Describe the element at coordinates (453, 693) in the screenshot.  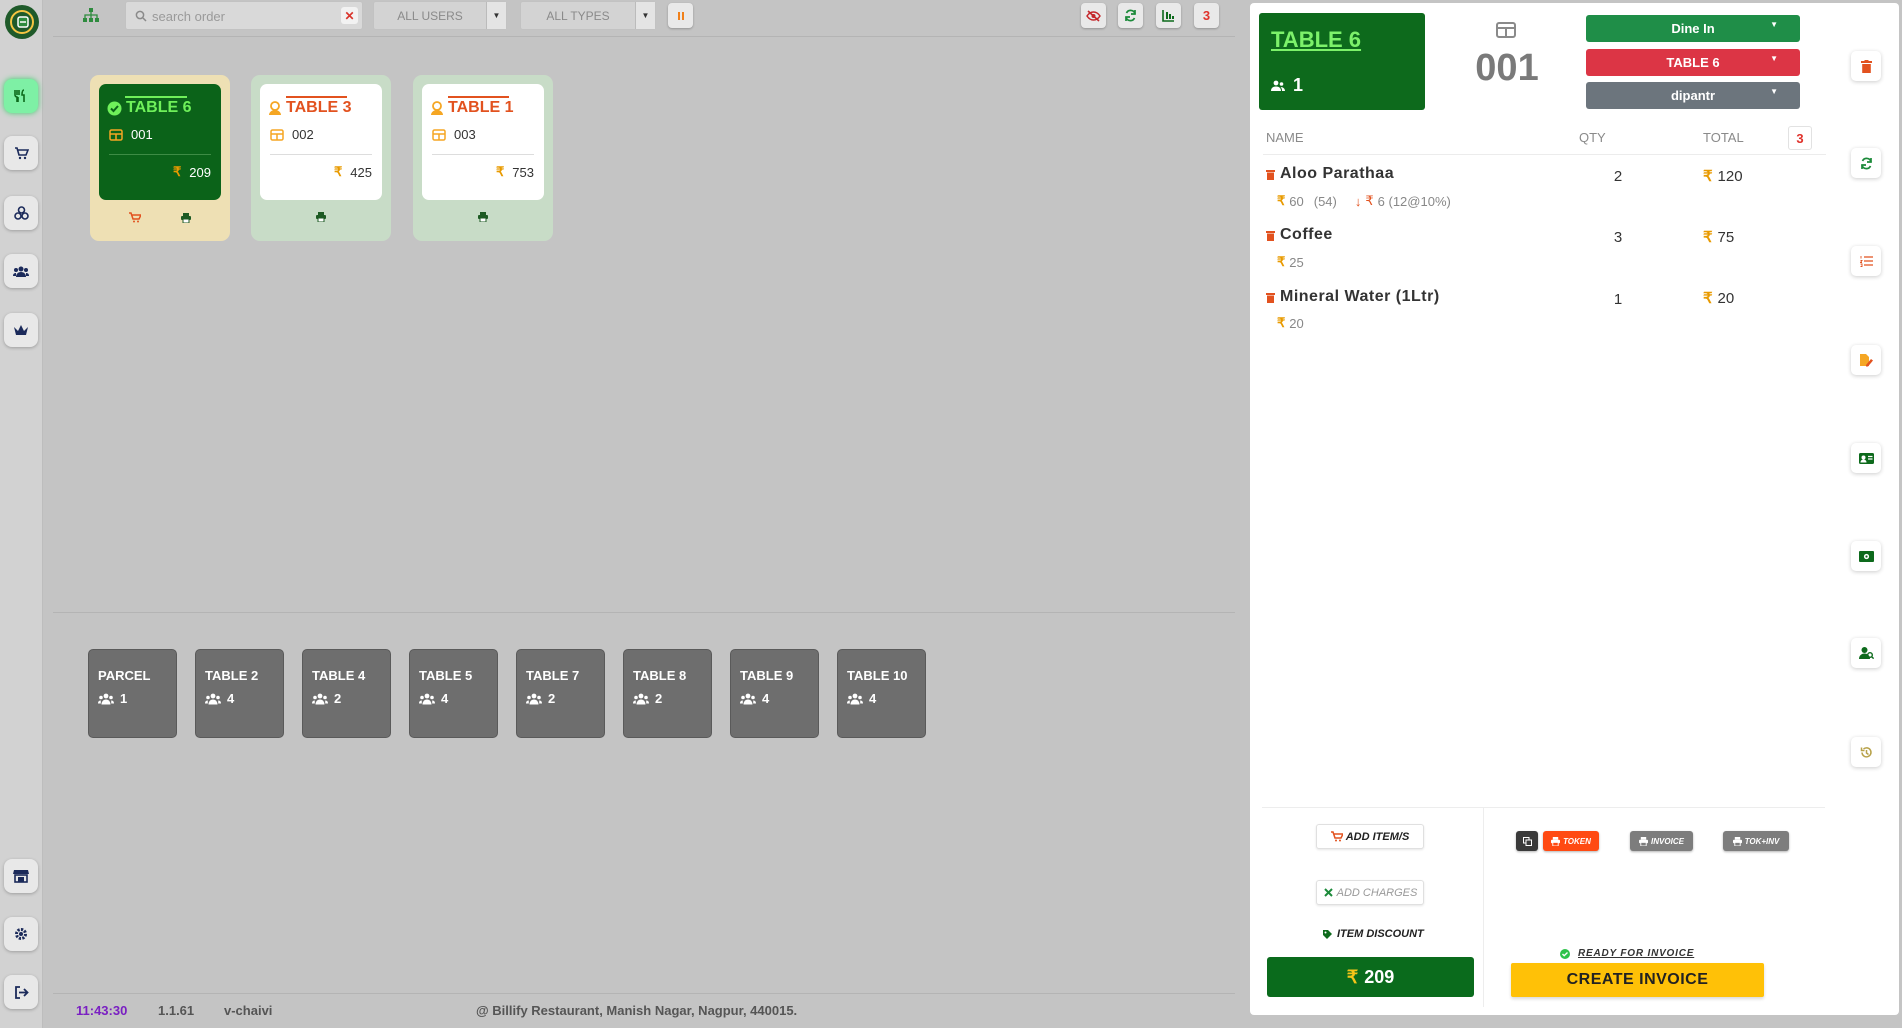
I see `table-tile-table-5: TABLE 5 4` at that location.